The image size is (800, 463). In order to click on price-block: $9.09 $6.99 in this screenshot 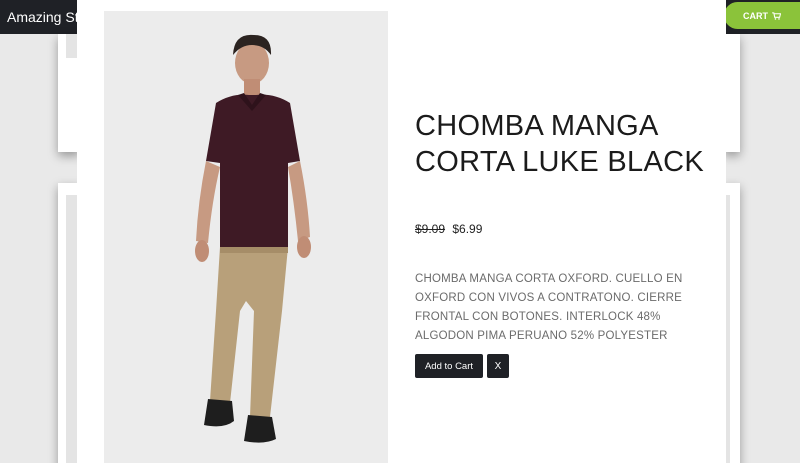, I will do `click(448, 229)`.